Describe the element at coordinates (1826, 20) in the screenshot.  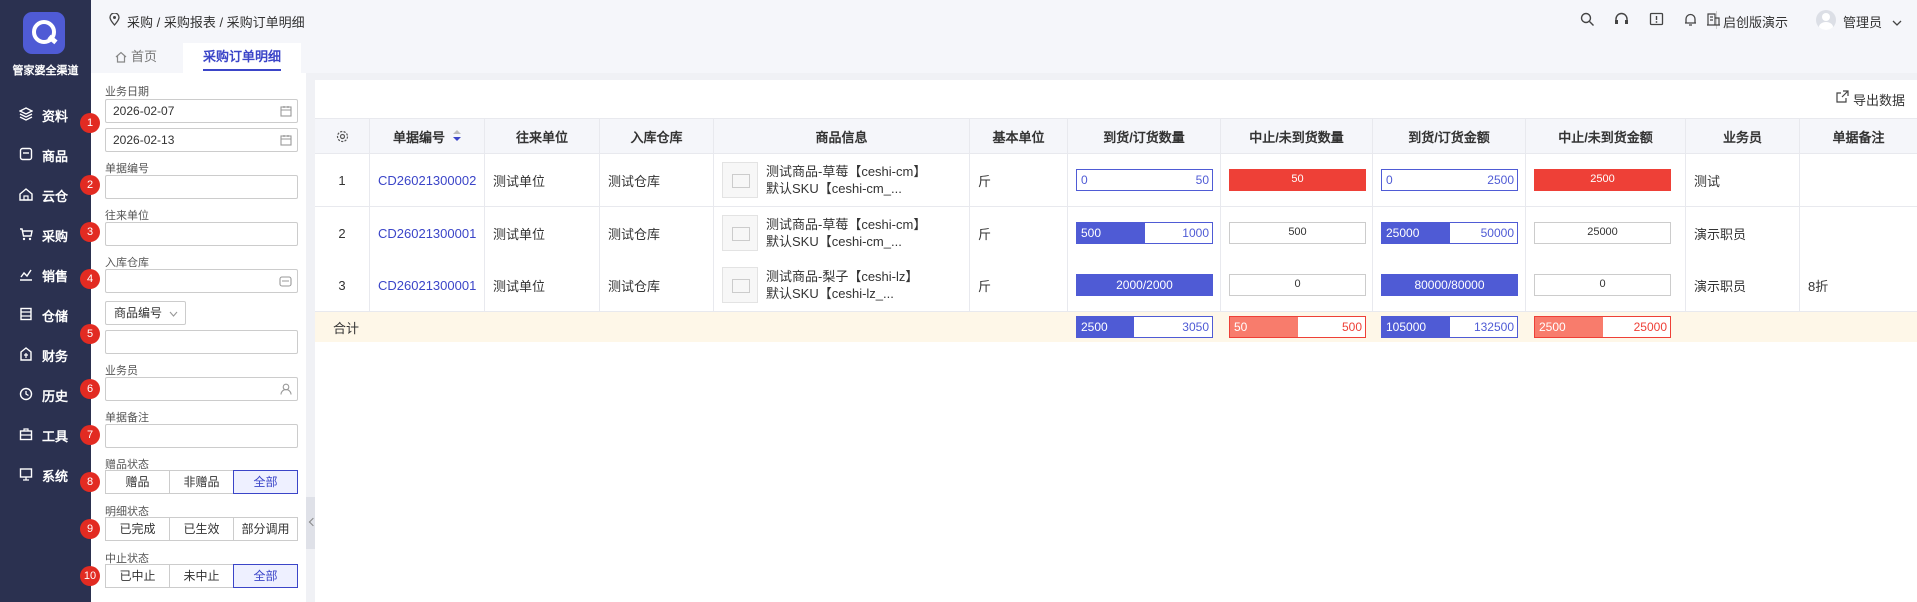
I see `avatar` at that location.